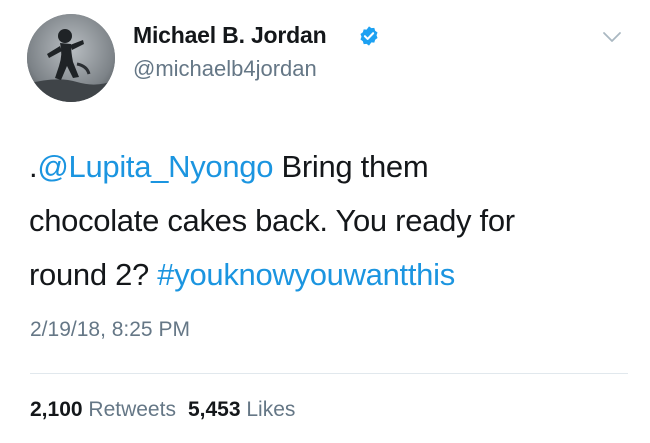  I want to click on likes-stat: 5,453 Likes, so click(241, 409).